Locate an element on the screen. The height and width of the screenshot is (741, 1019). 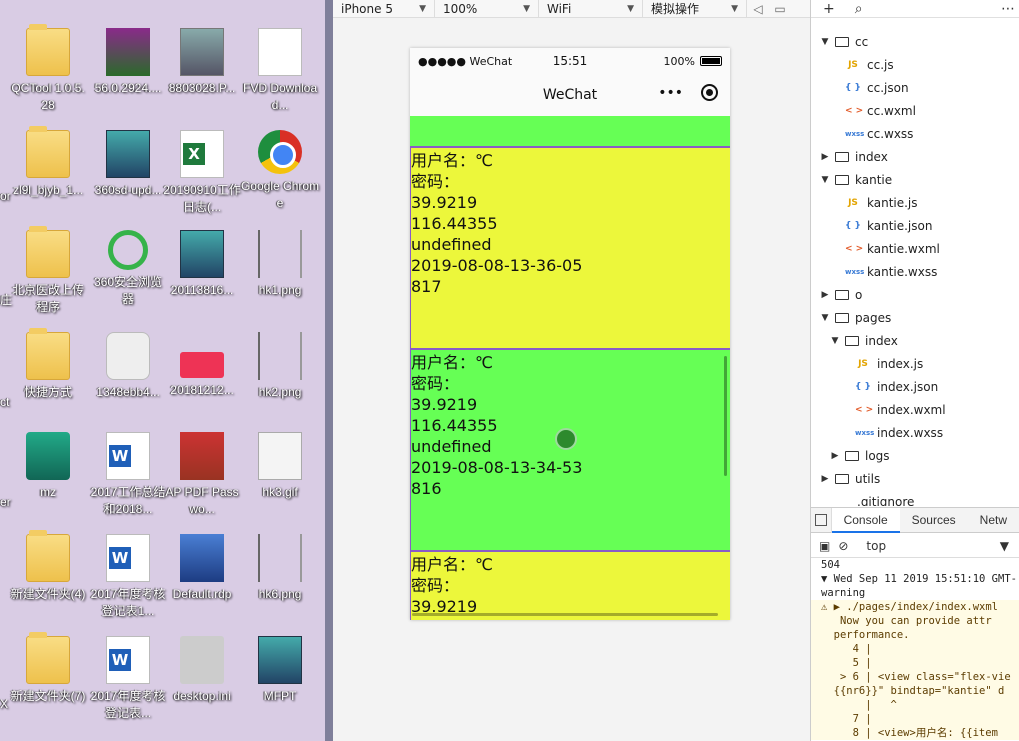
disc-icon is located at coordinates (202, 254).